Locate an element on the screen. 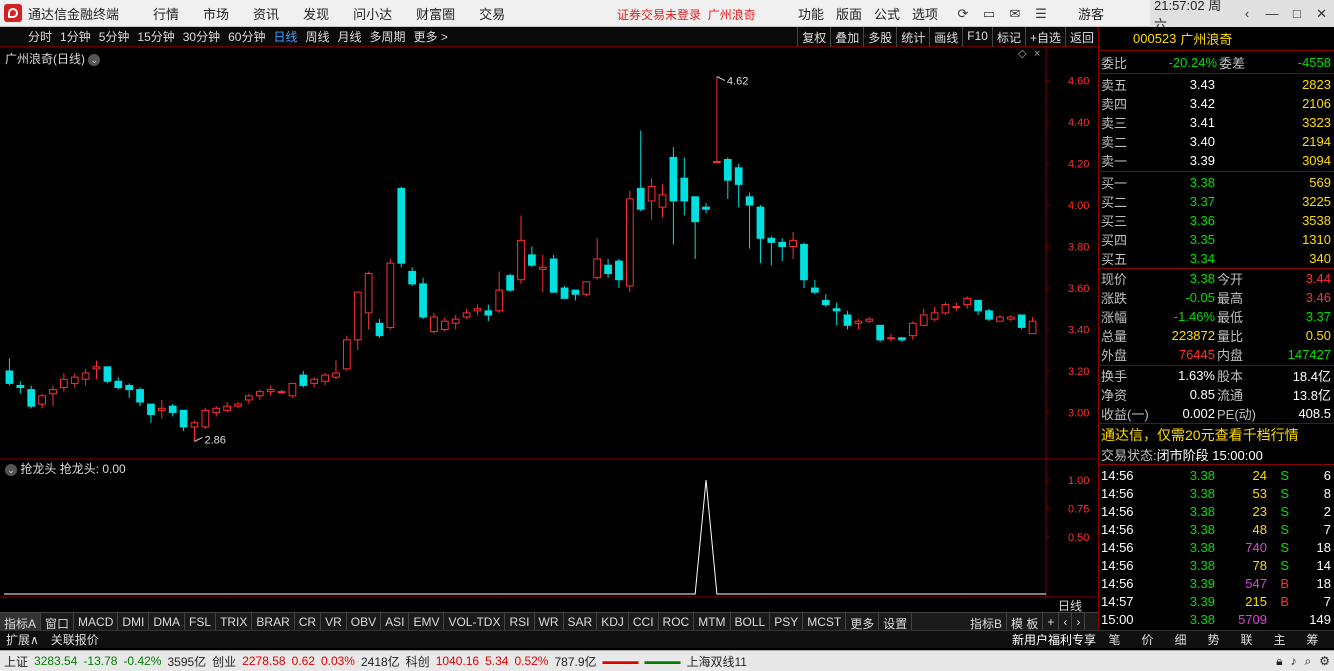 The height and width of the screenshot is (671, 1334). indicator-tab-14: RSI is located at coordinates (520, 622).